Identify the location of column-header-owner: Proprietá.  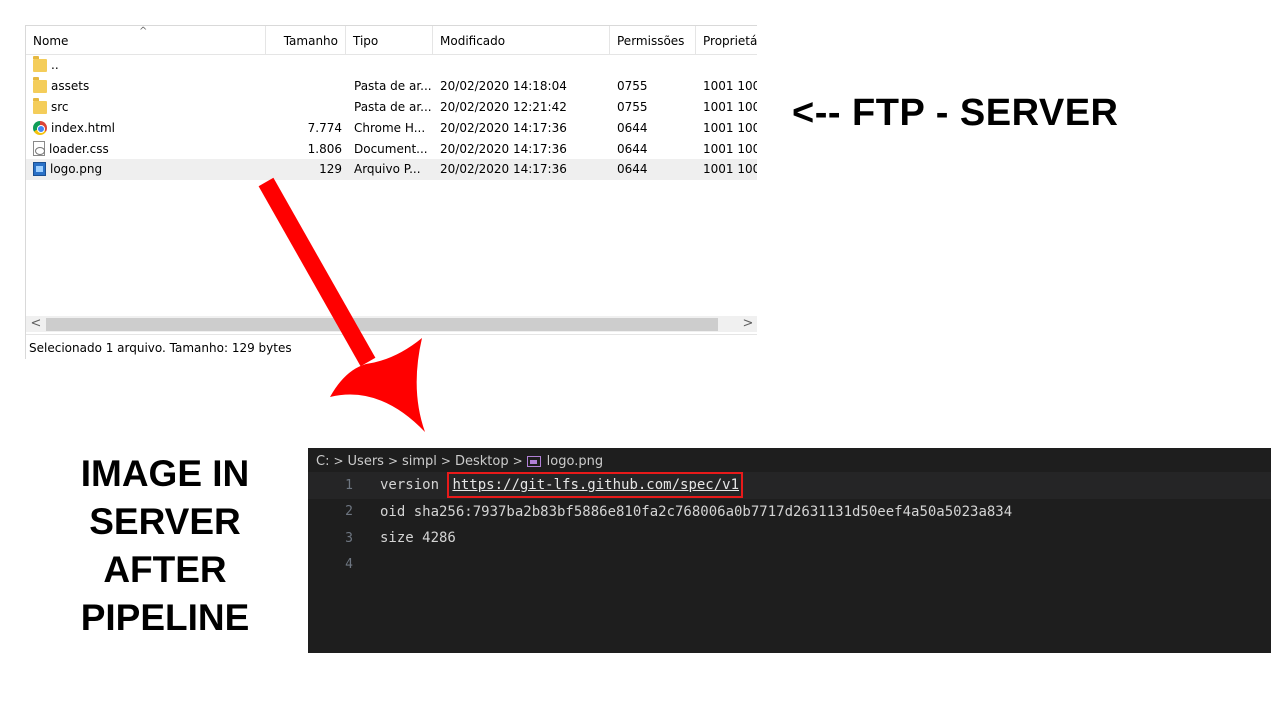
(726, 40).